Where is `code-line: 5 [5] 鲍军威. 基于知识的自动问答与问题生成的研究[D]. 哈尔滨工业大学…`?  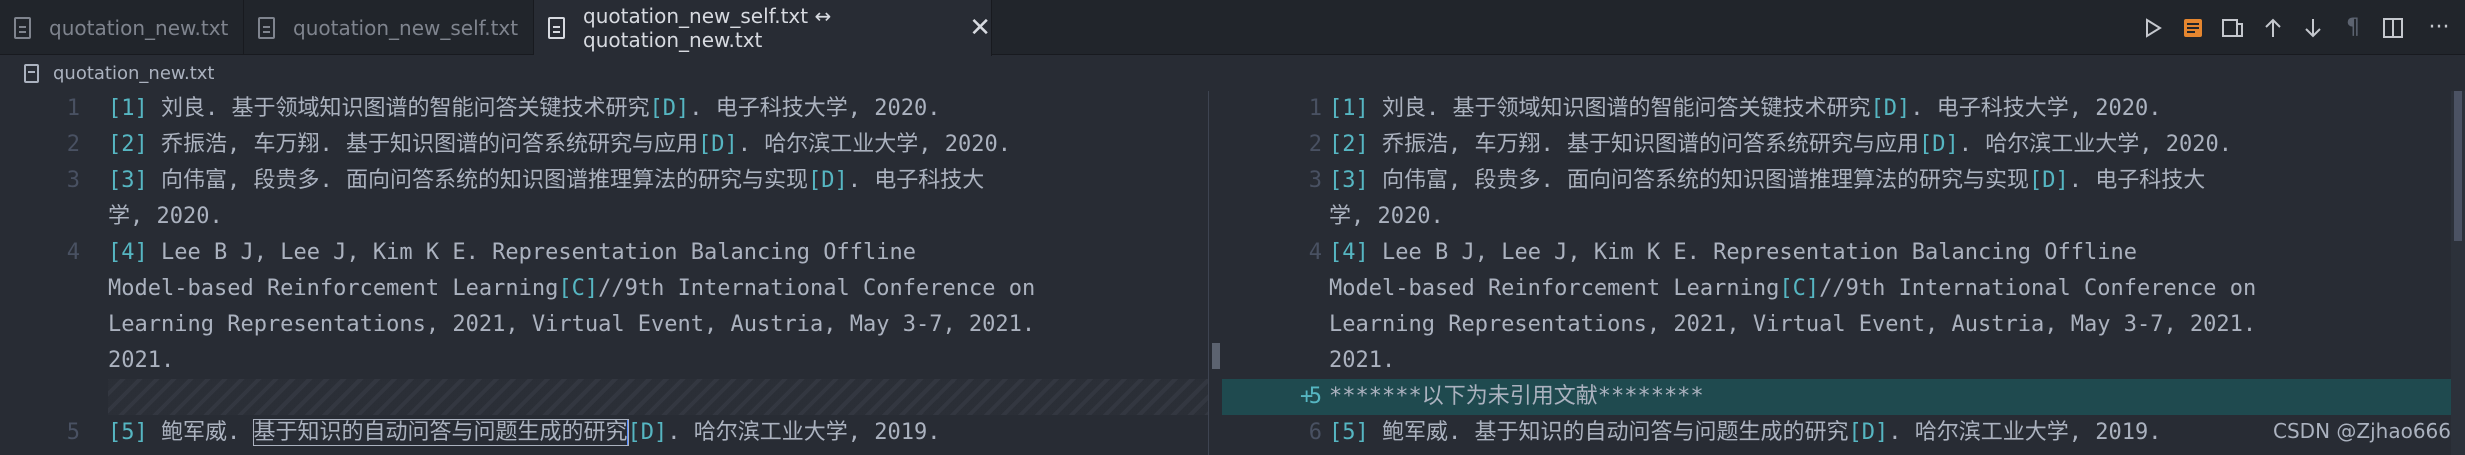
code-line: 5 [5] 鲍军威. 基于知识的自动问答与问题生成的研究[D]. 哈尔滨工业大学… is located at coordinates (611, 433).